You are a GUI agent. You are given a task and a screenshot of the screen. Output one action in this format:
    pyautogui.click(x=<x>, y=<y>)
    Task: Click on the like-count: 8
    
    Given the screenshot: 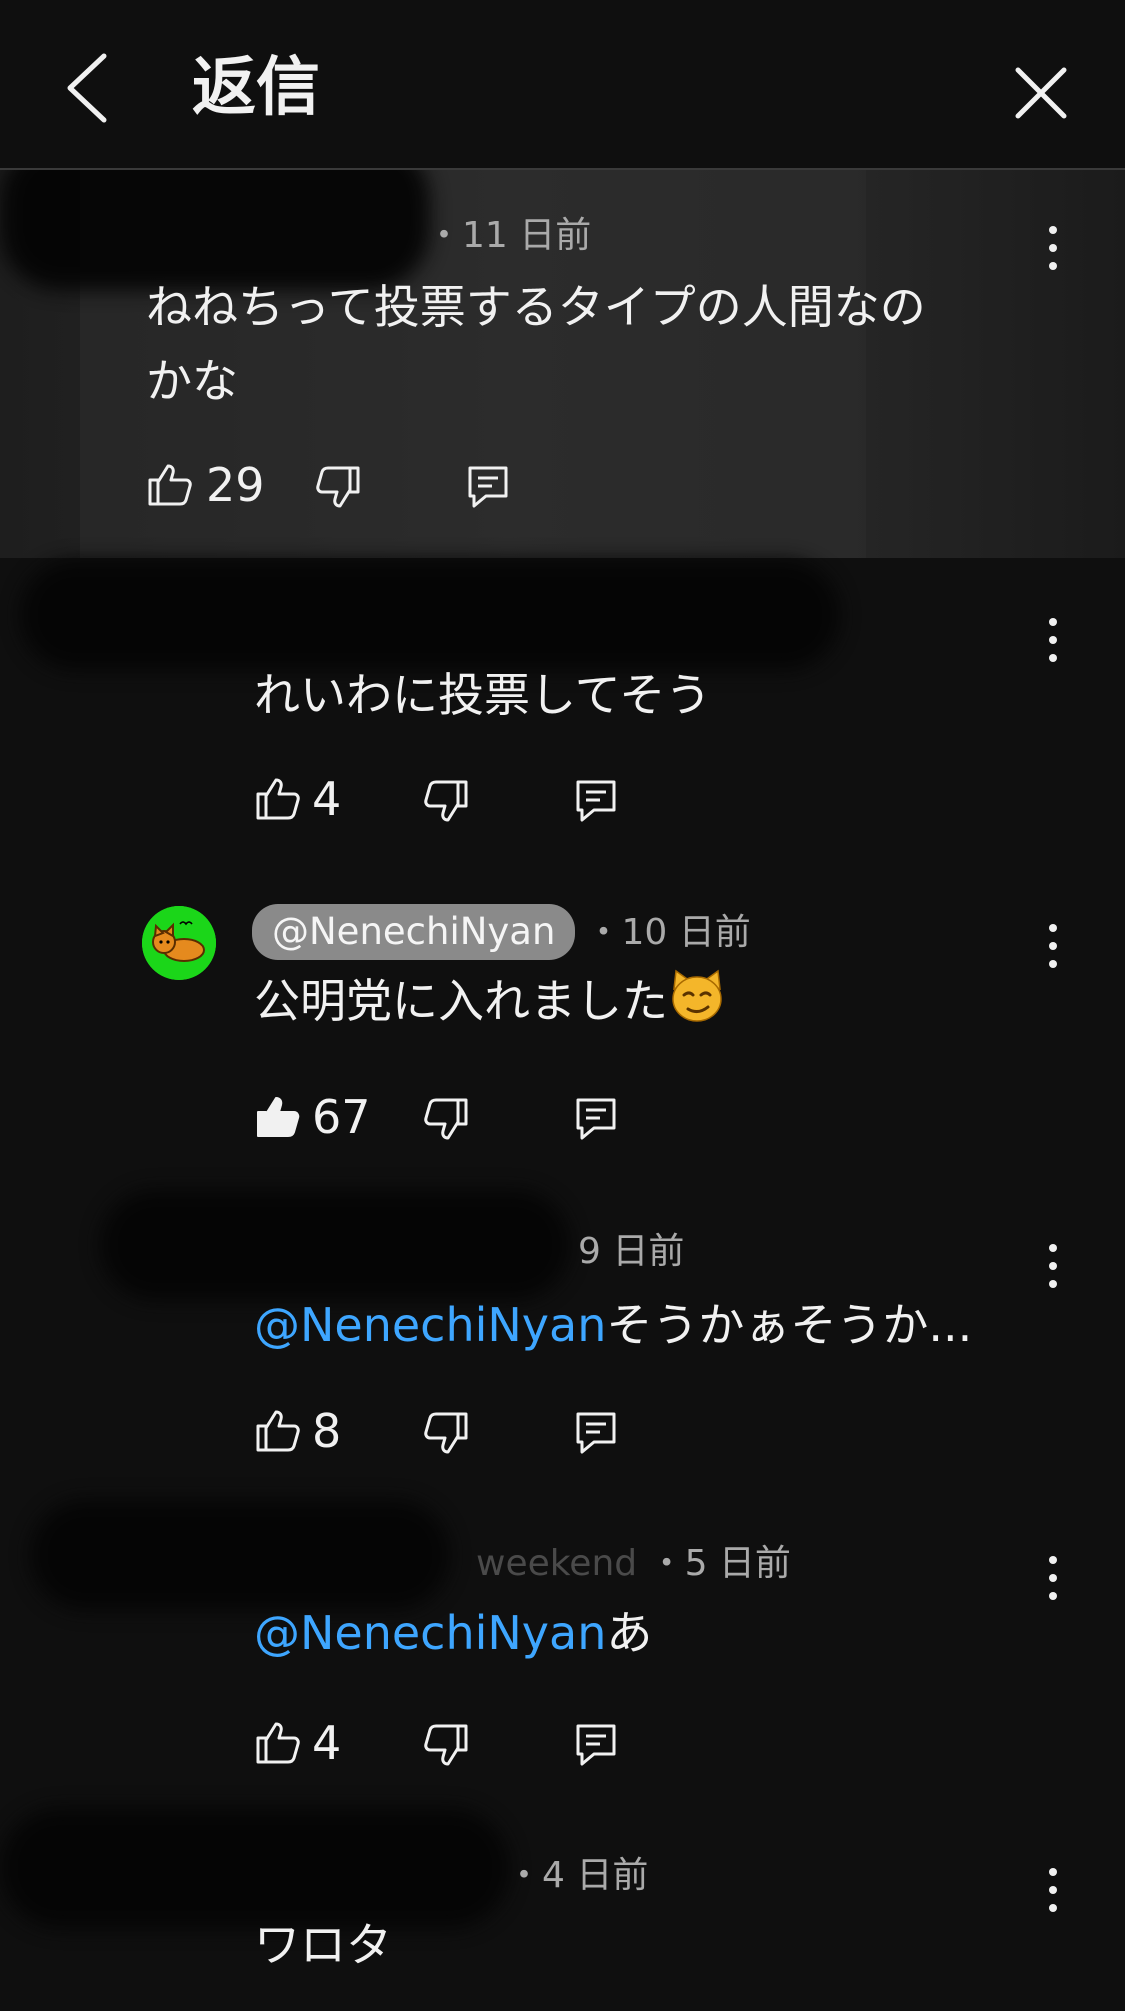 What is the action you would take?
    pyautogui.click(x=327, y=1431)
    